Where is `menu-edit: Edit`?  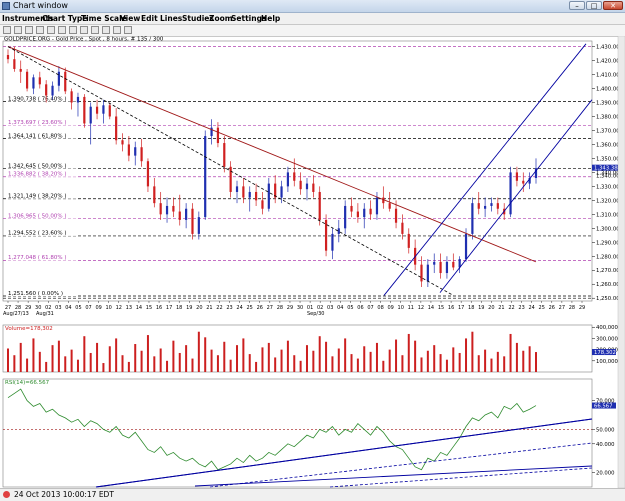 menu-edit: Edit is located at coordinates (149, 18).